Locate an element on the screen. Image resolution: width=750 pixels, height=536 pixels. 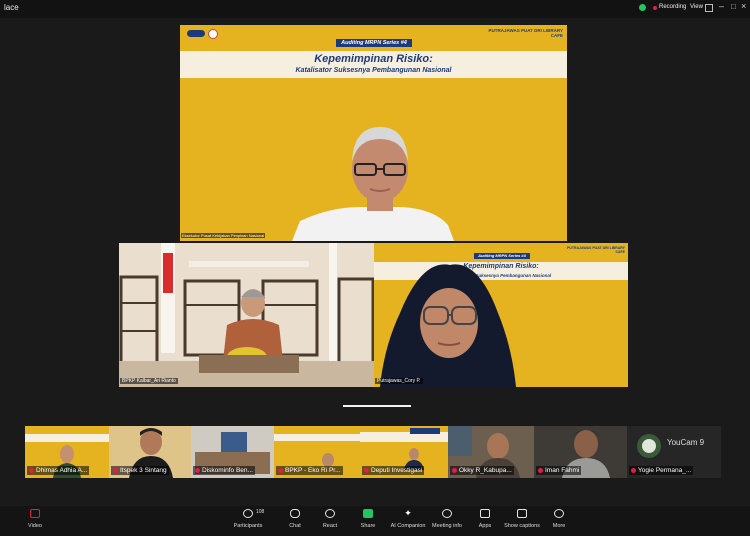
recording-dot-icon is located at coordinates (655, 8).